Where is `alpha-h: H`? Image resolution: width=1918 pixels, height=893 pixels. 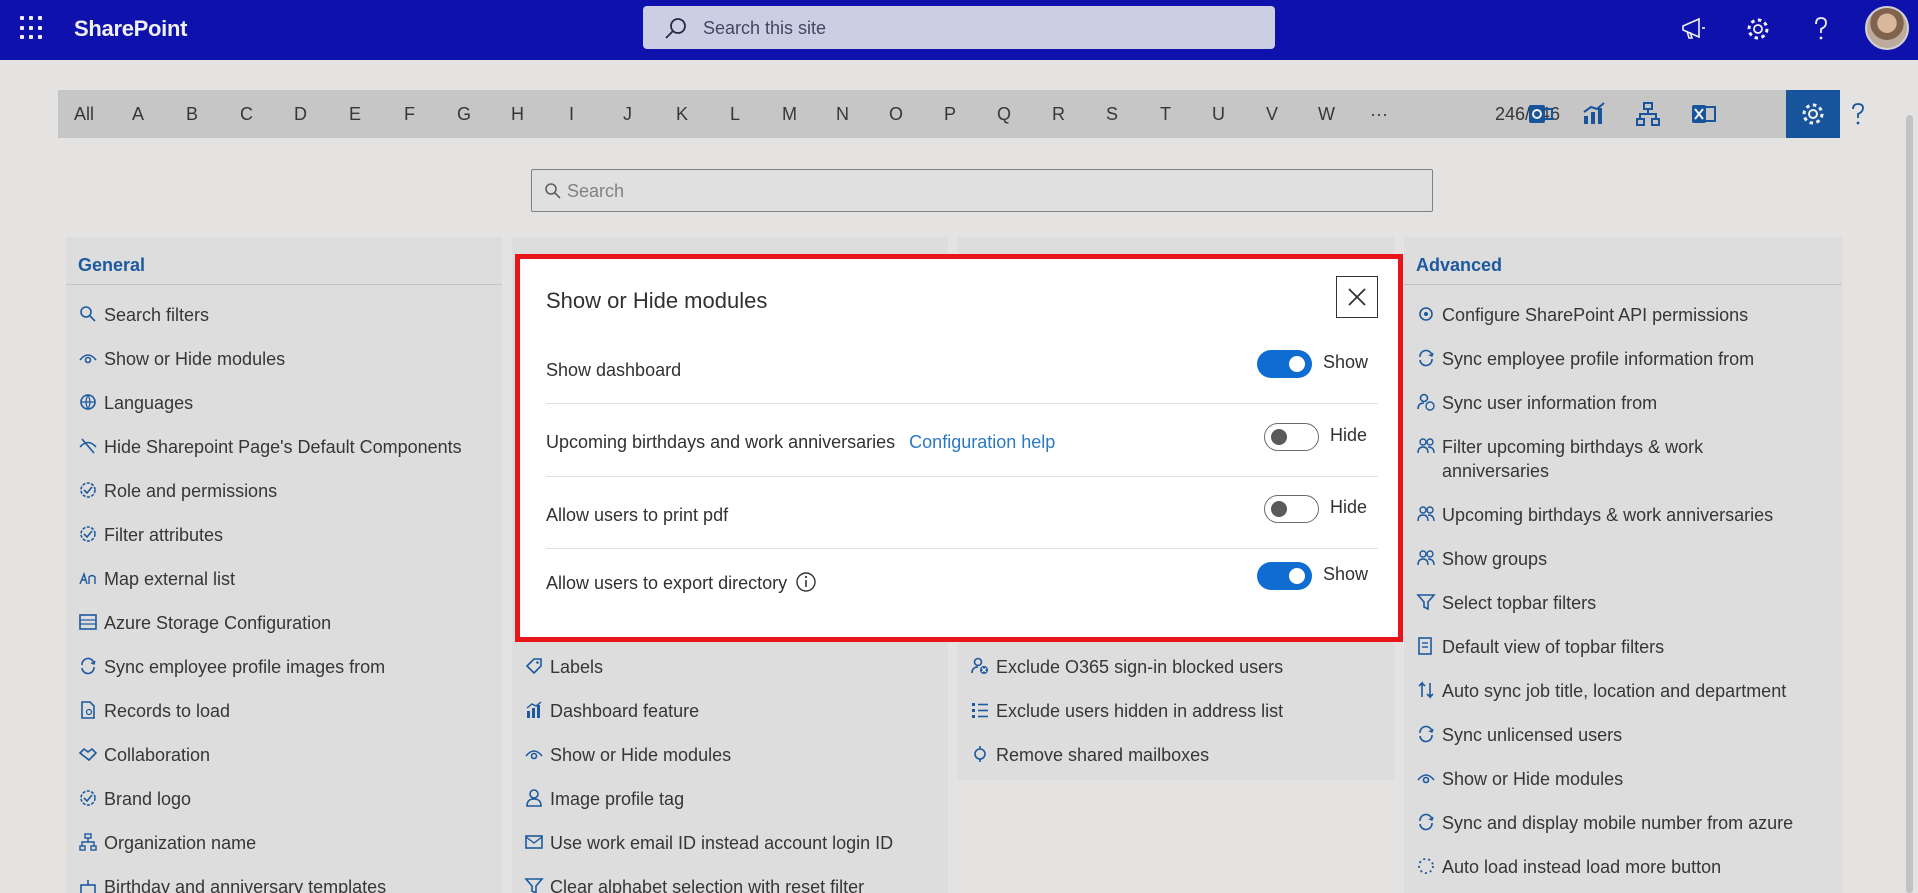
alpha-h: H is located at coordinates (517, 114).